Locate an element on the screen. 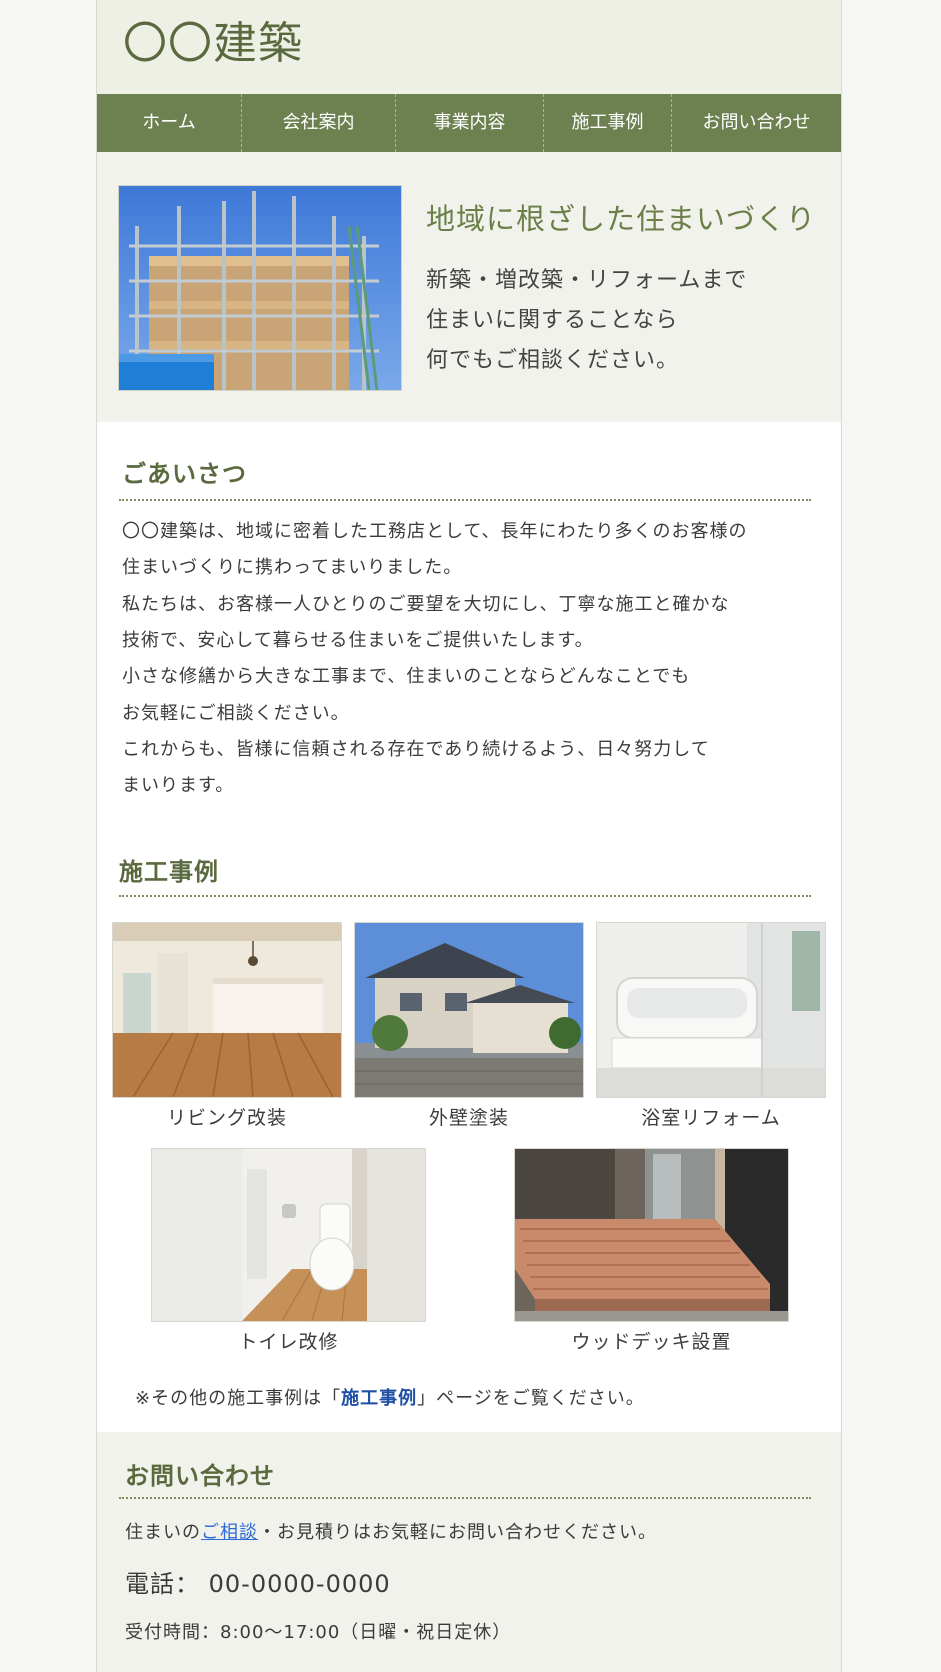  greeting-text-line: 住まいづくりに携わってまいりました。 is located at coordinates (292, 567).